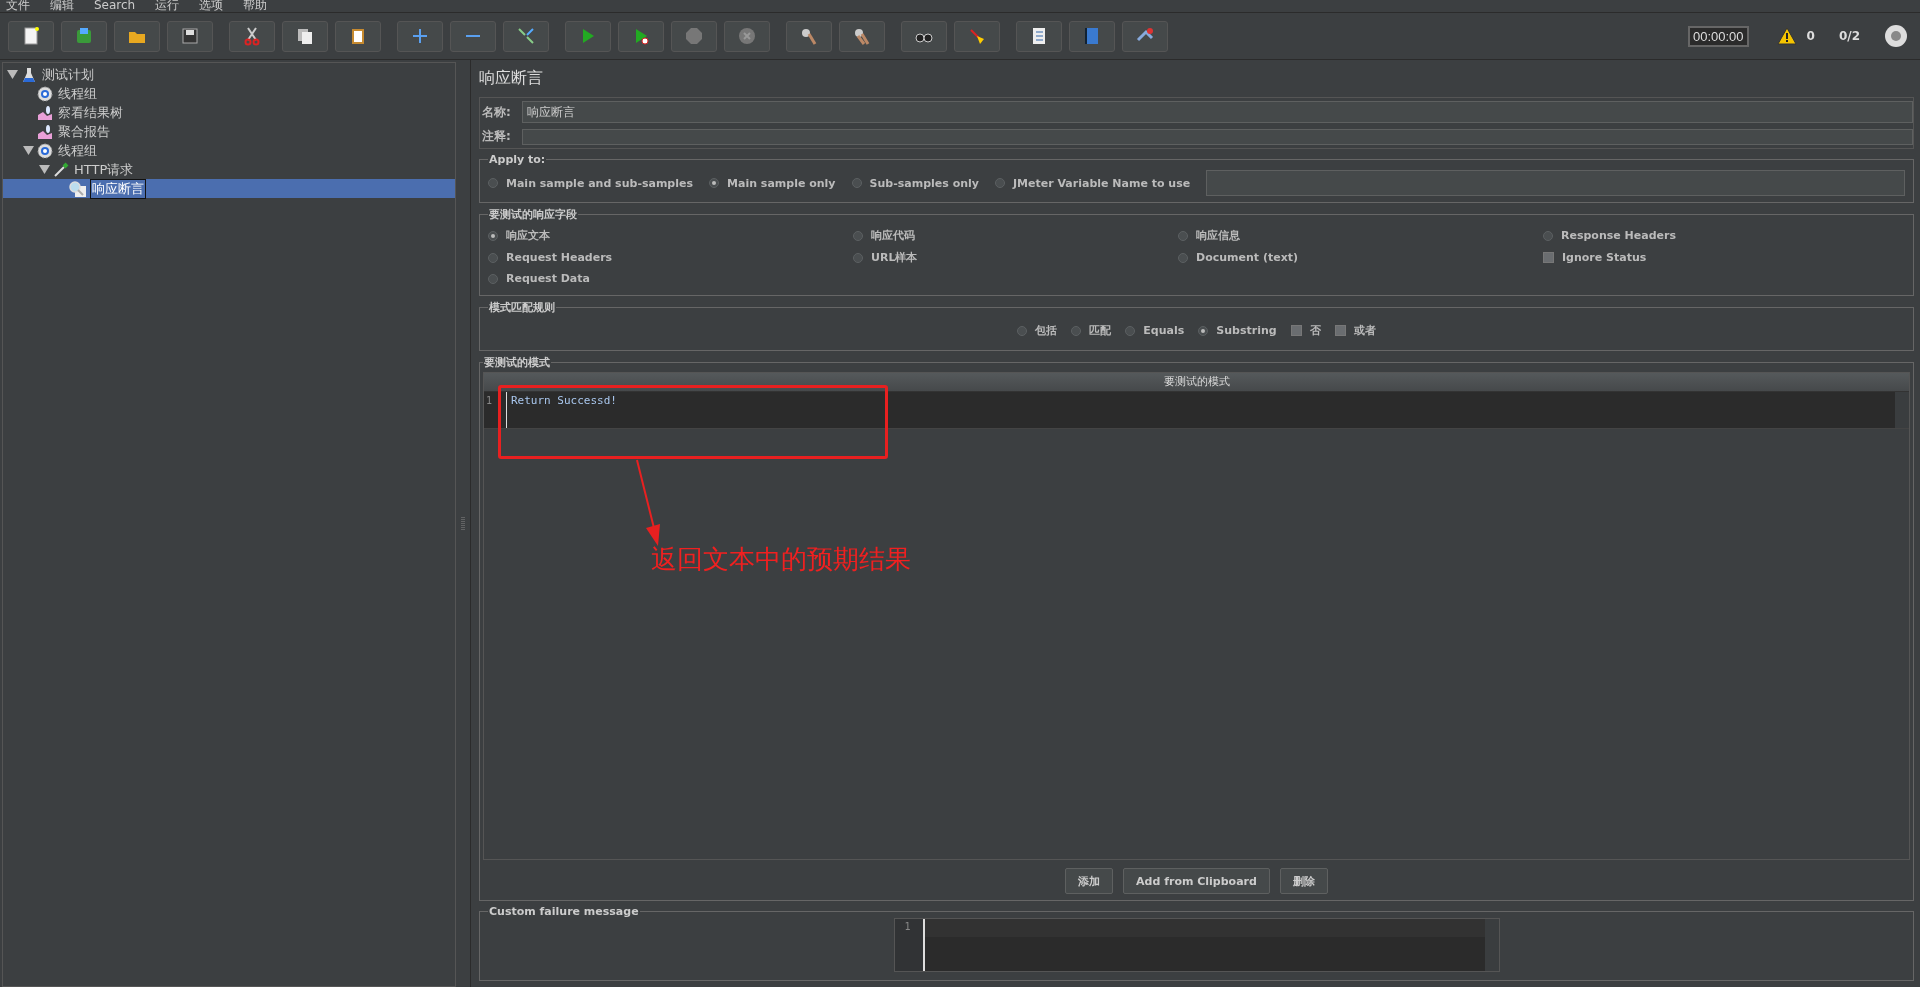 Image resolution: width=1920 pixels, height=987 pixels. What do you see at coordinates (1091, 330) in the screenshot?
I see `radio-option: 匹配` at bounding box center [1091, 330].